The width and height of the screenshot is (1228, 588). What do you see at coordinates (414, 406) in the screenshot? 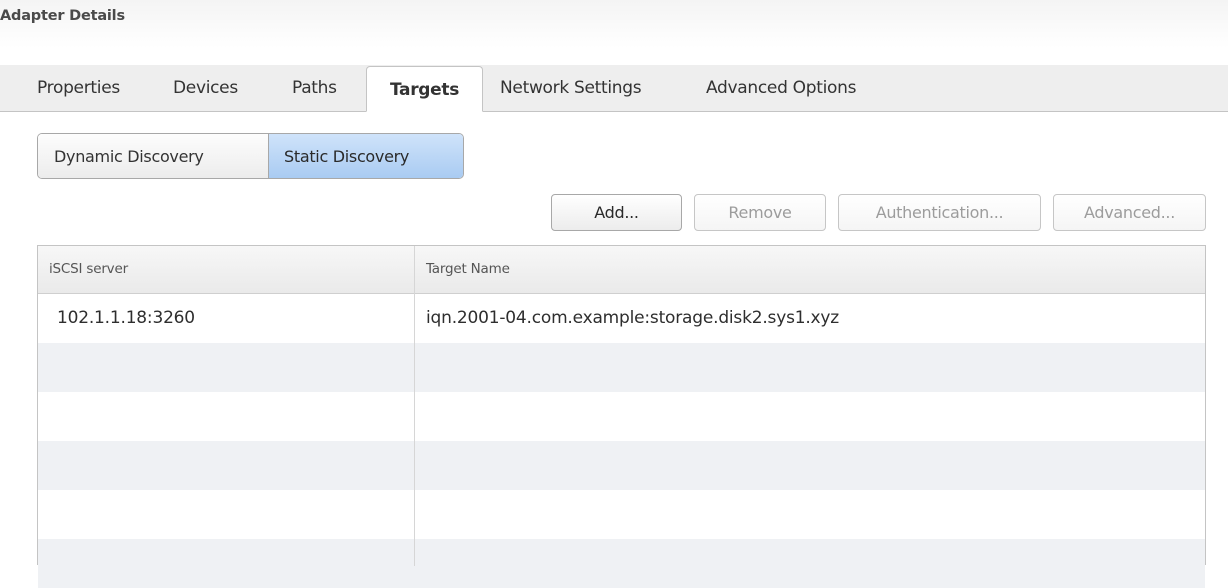
I see `column-divider` at bounding box center [414, 406].